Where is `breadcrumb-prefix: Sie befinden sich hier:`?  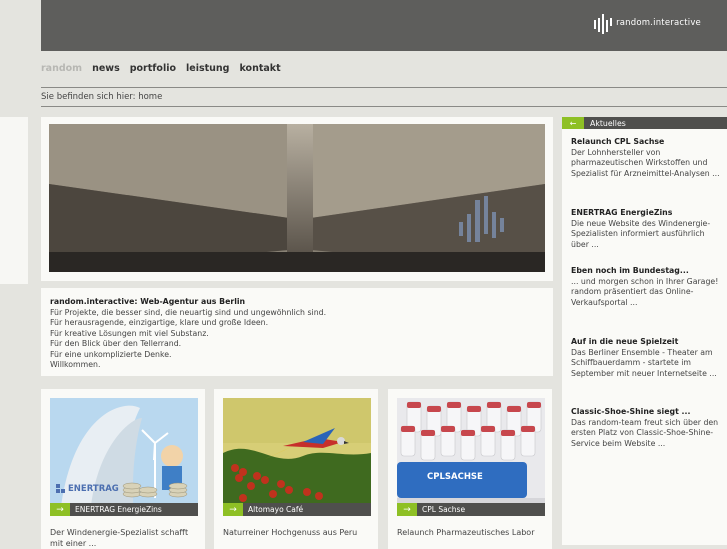
breadcrumb-prefix: Sie befinden sich hier: is located at coordinates (88, 97).